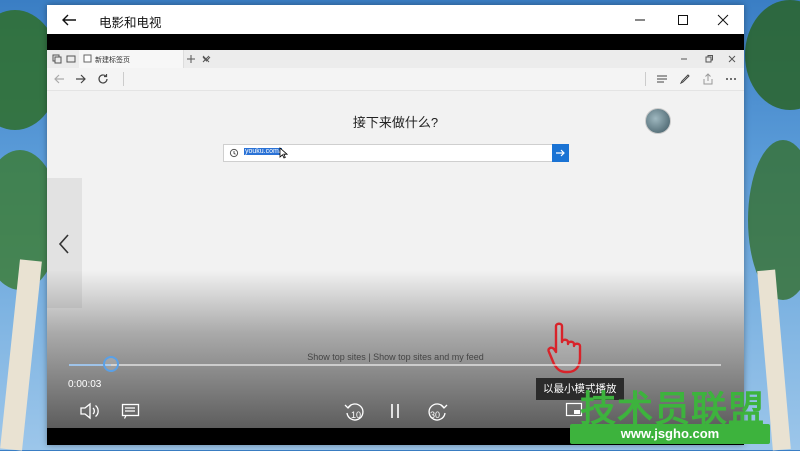  I want to click on elapsed-time: 0:00:03, so click(85, 384).